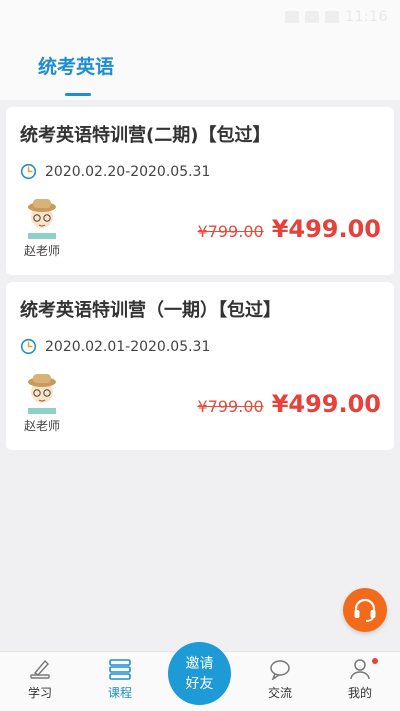 The height and width of the screenshot is (711, 400). Describe the element at coordinates (292, 17) in the screenshot. I see `wifi-icon` at that location.